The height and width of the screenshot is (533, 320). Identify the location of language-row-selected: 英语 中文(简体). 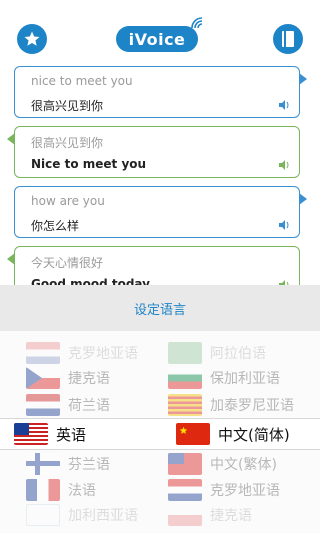
(160, 434).